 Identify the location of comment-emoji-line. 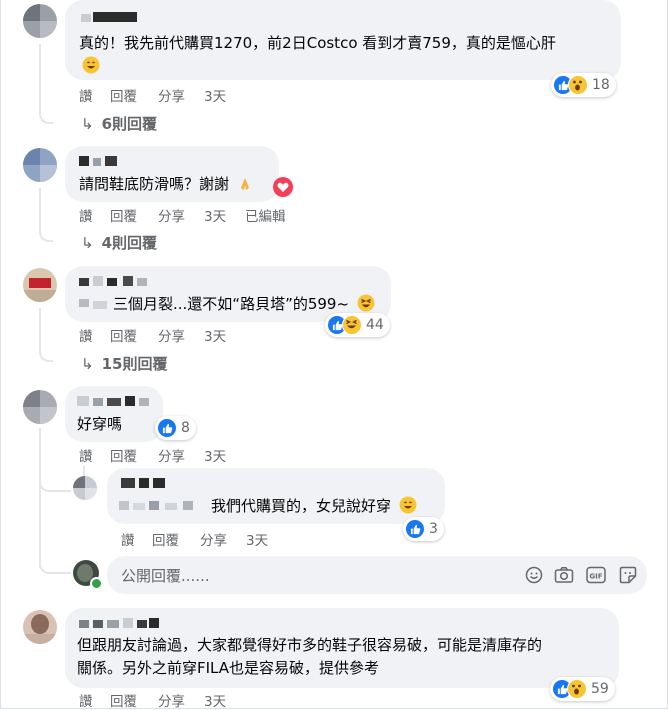
(89, 68).